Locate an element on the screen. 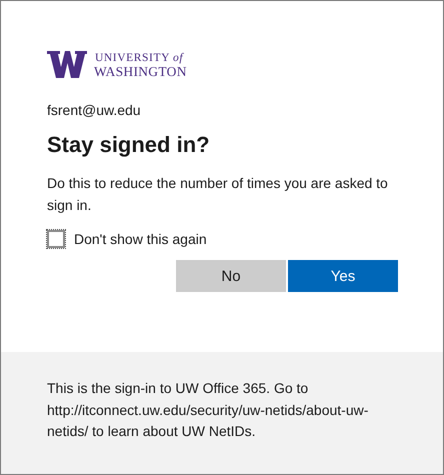 This screenshot has width=444, height=475. decline-button: No is located at coordinates (231, 276).